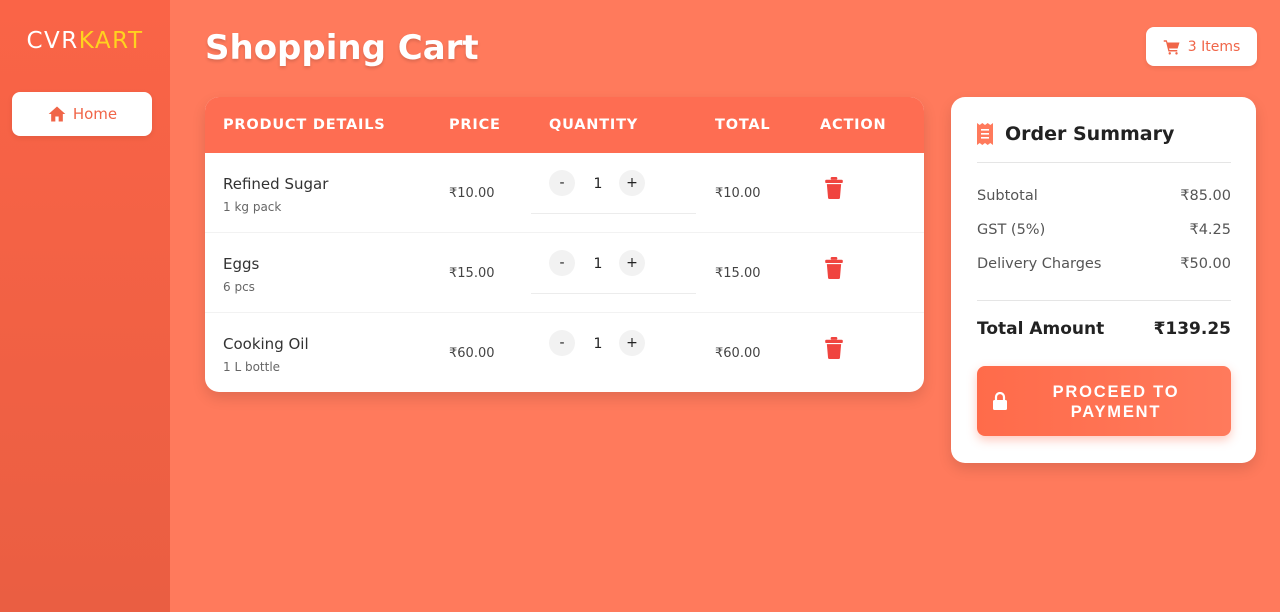 The image size is (1280, 612). What do you see at coordinates (1039, 264) in the screenshot?
I see `delivery-label: Delivery Charges` at bounding box center [1039, 264].